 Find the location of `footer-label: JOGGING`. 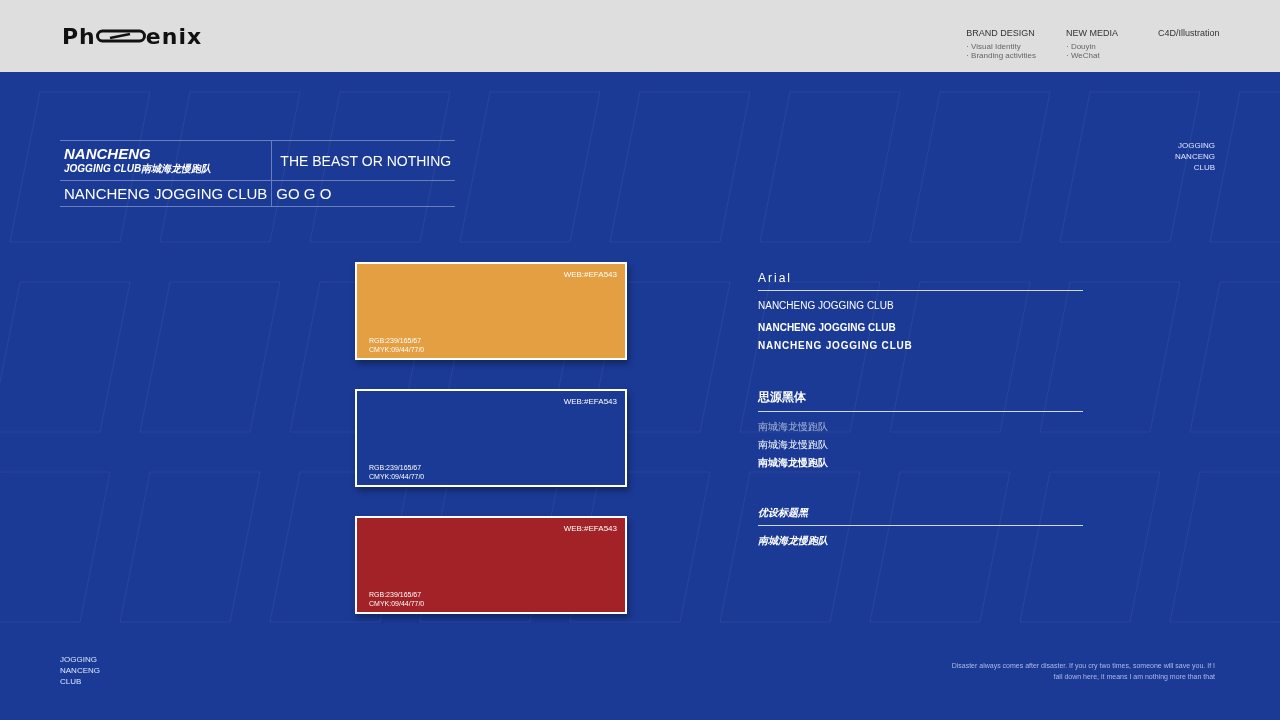

footer-label: JOGGING is located at coordinates (78, 659).